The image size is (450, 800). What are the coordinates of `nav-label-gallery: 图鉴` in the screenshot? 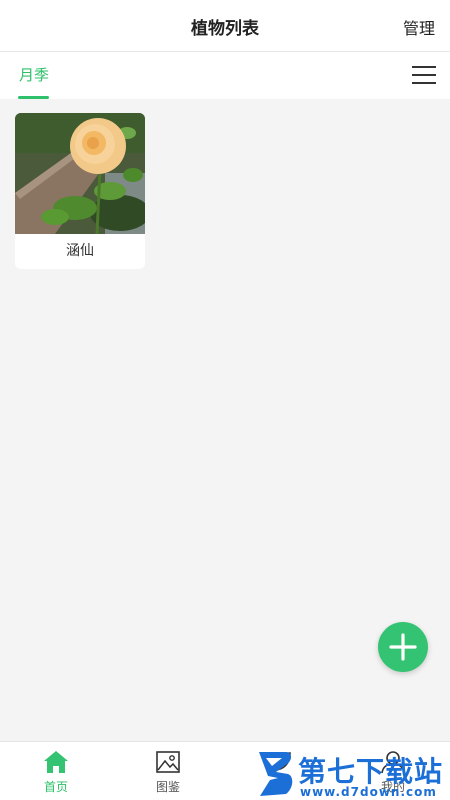 It's located at (167, 787).